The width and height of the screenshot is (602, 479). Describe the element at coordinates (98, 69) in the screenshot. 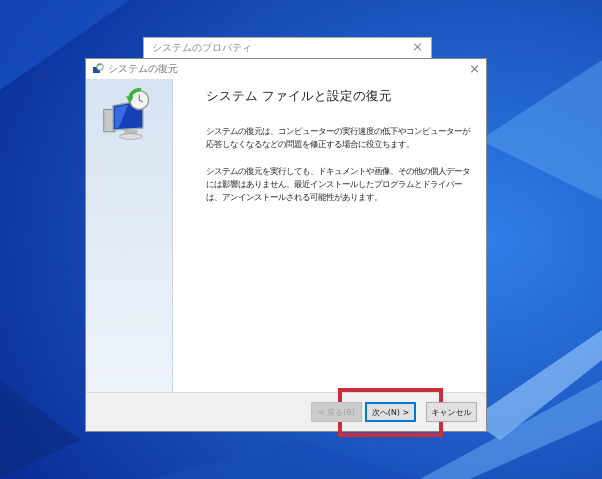

I see `restore-icon` at that location.